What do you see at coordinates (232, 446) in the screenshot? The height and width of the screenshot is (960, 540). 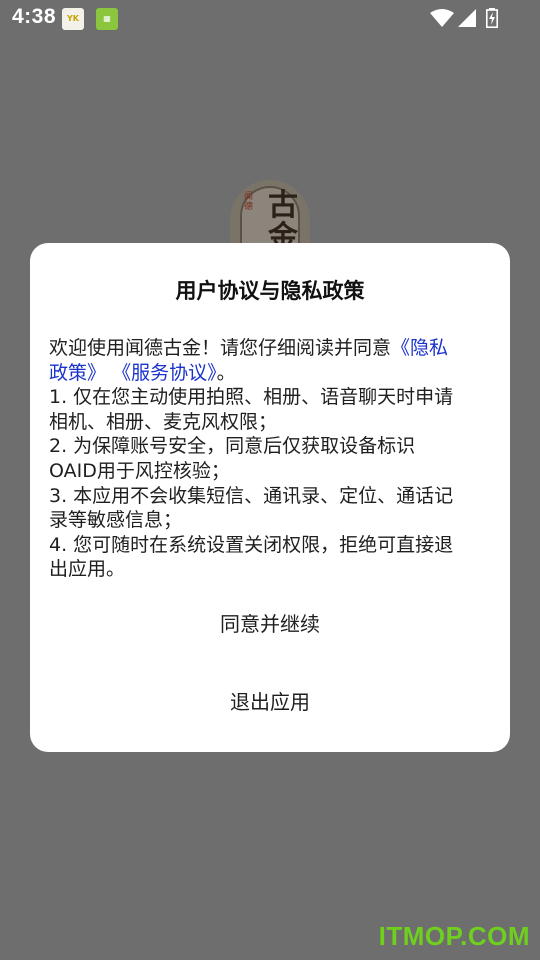 I see `body-line: 2. 为保障账号安全，同意后仅获取设备标识` at bounding box center [232, 446].